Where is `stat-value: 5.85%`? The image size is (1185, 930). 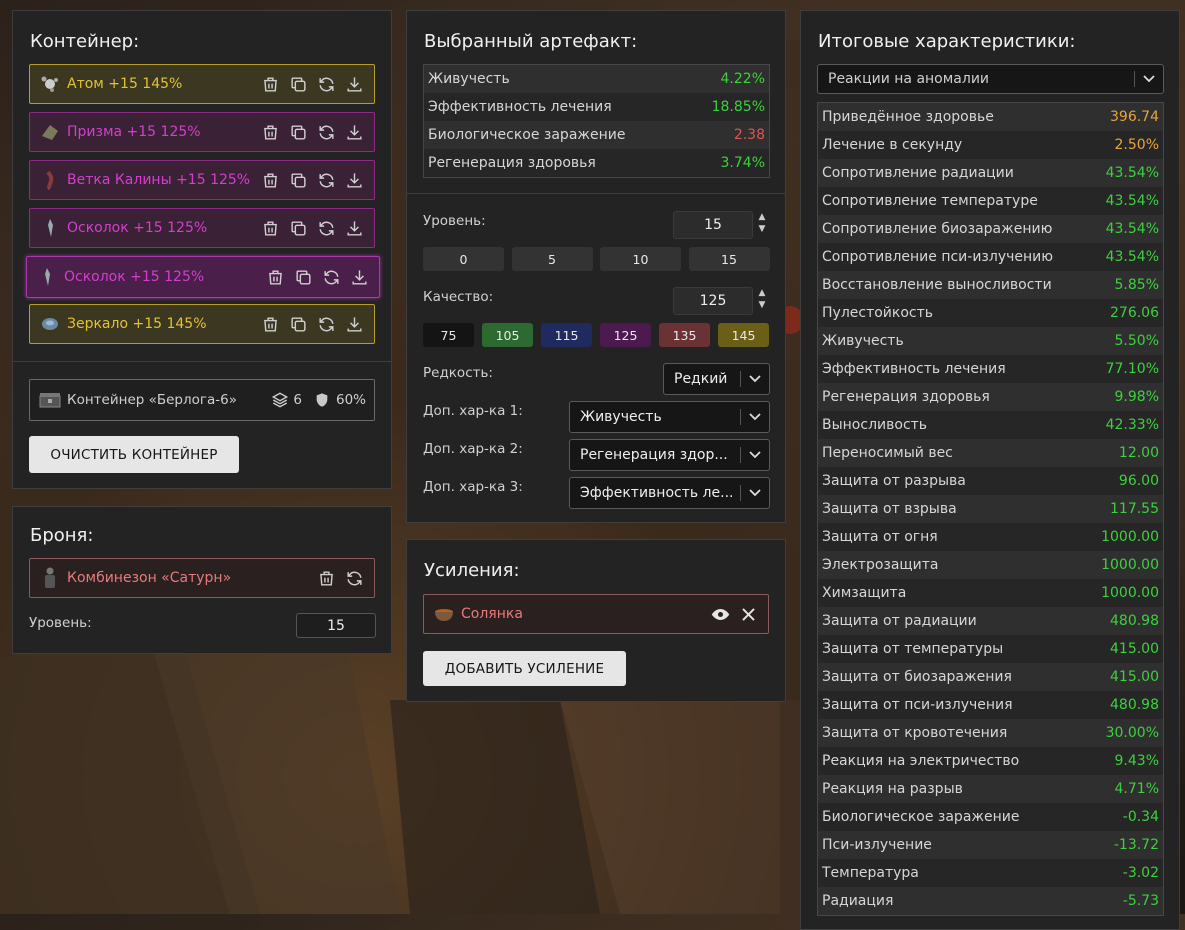 stat-value: 5.85% is located at coordinates (1136, 285).